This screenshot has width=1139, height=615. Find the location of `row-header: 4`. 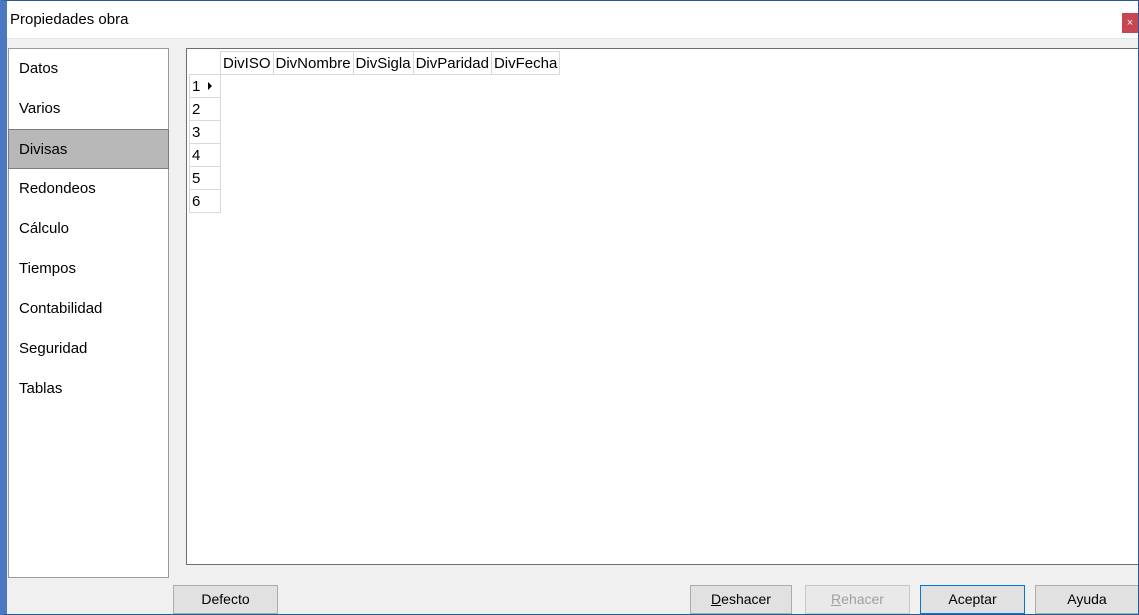

row-header: 4 is located at coordinates (205, 155).